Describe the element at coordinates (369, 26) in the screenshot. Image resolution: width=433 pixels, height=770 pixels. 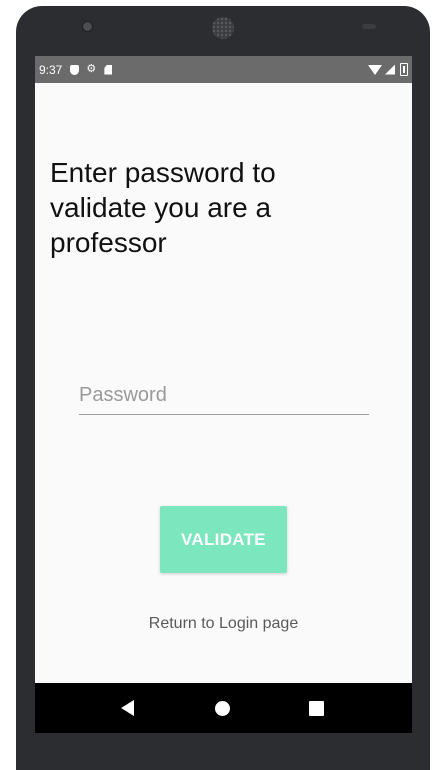
I see `proximity-sensor` at that location.